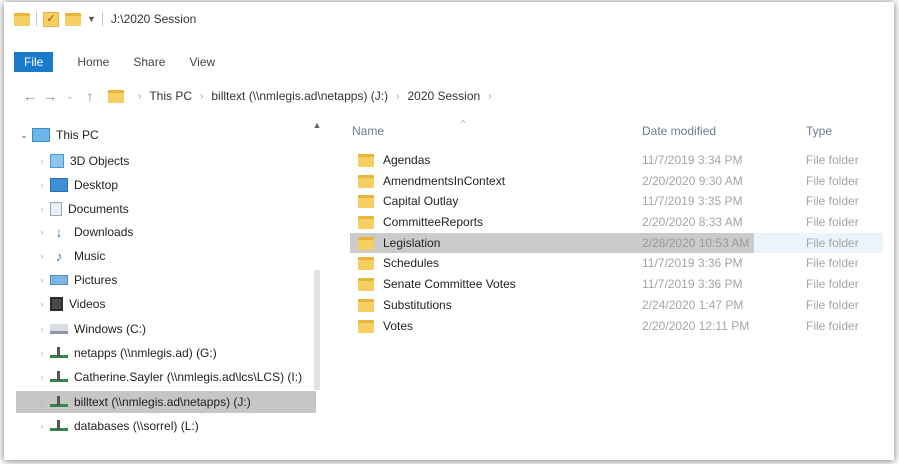 The width and height of the screenshot is (899, 464). What do you see at coordinates (692, 181) in the screenshot?
I see `file-date: 2/20/2020 9:30 AM` at bounding box center [692, 181].